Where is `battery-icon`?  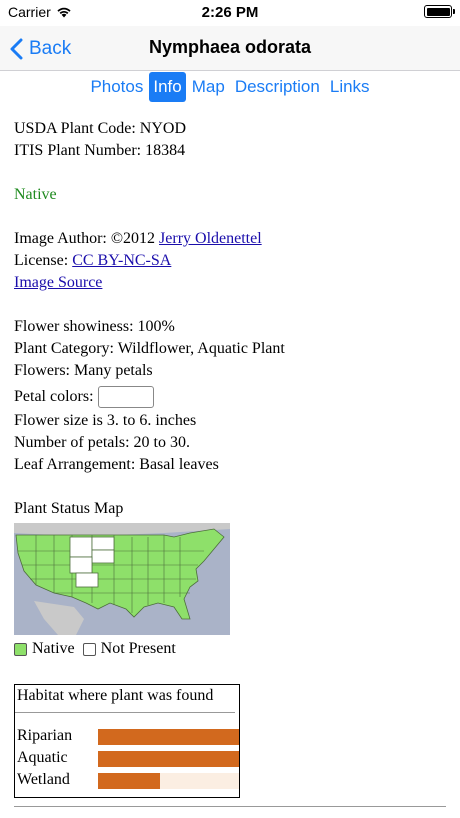
battery-icon is located at coordinates (439, 11).